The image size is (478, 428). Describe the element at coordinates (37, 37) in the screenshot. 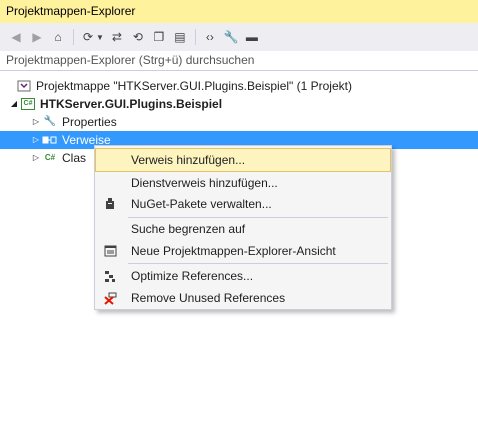

I see `forward-icon: ▶` at that location.